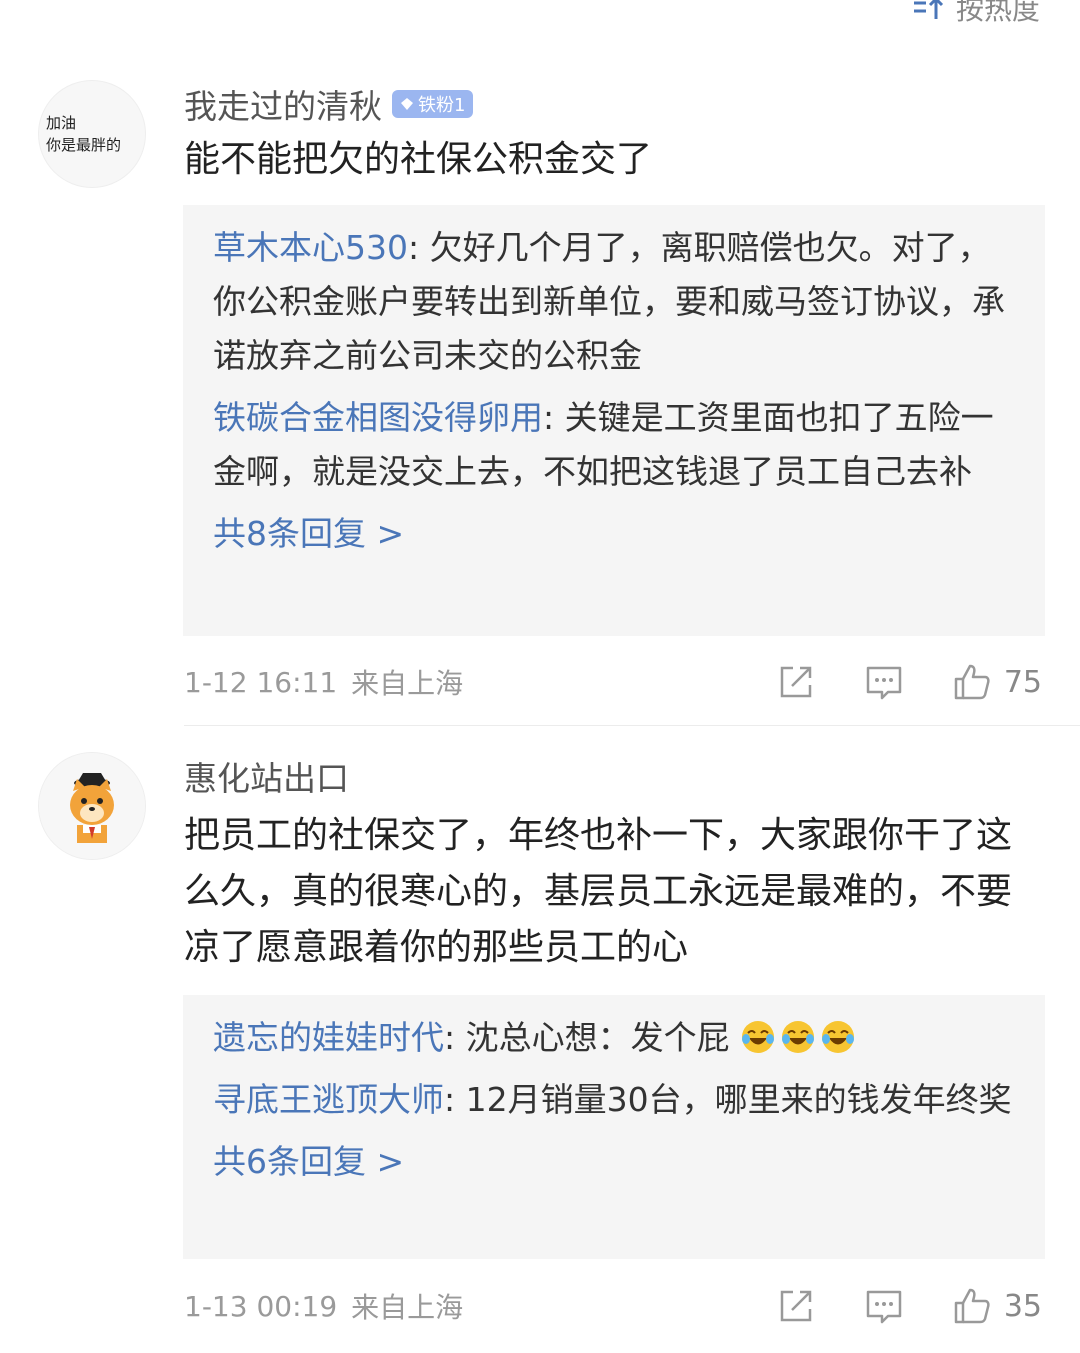 This screenshot has height=1353, width=1080. I want to click on reply-author: 遗忘的娃娃时代, so click(328, 1037).